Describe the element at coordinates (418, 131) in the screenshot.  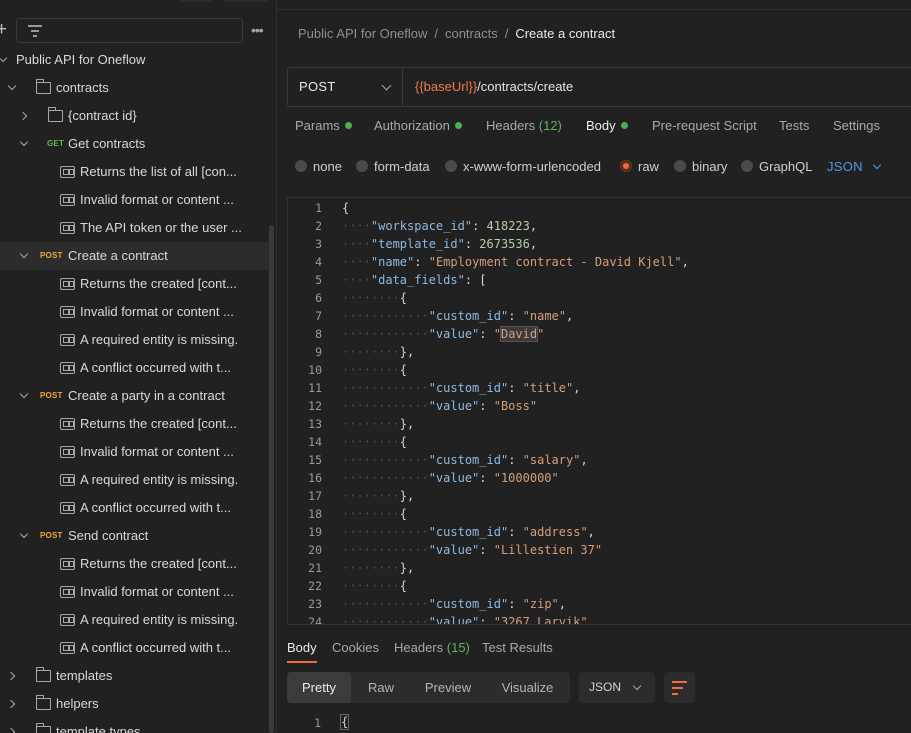
I see `tab-authorization: Authorization` at that location.